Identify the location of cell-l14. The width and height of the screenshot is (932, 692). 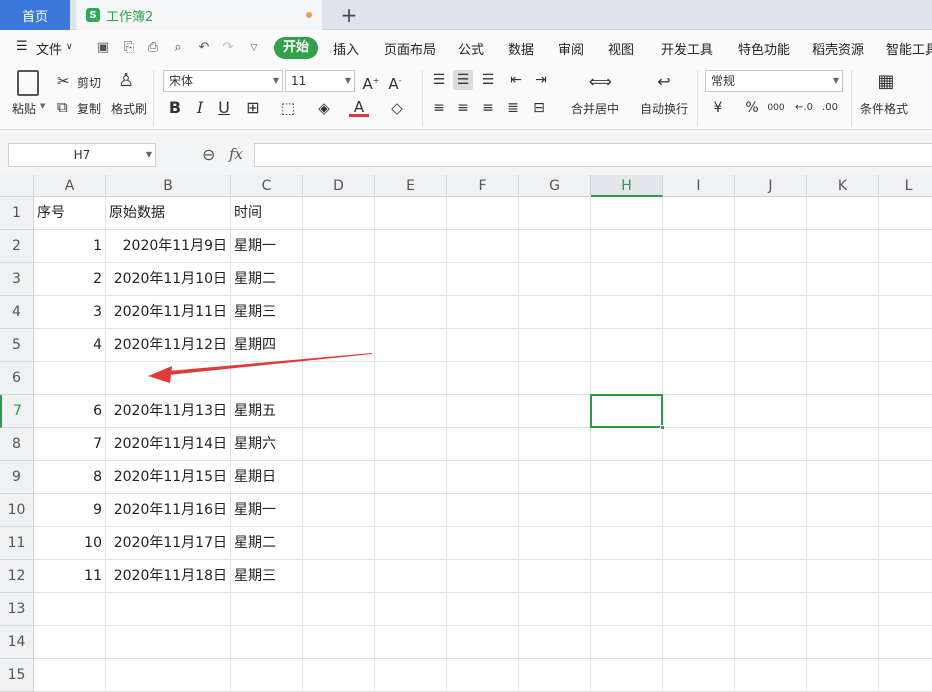
(905, 642).